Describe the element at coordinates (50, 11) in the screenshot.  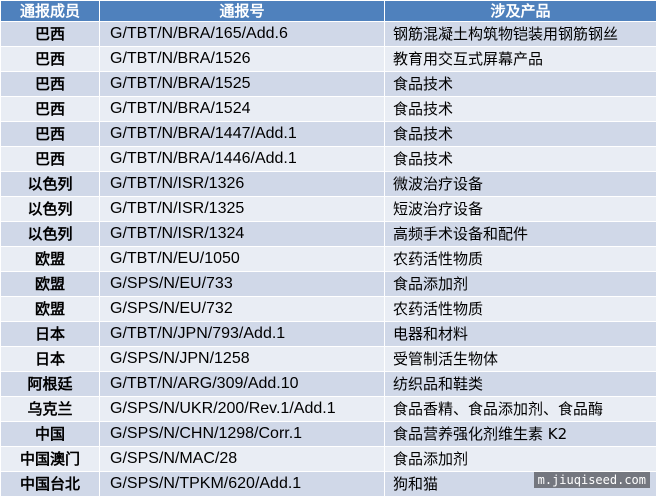
I see `header-member: 通报成员` at that location.